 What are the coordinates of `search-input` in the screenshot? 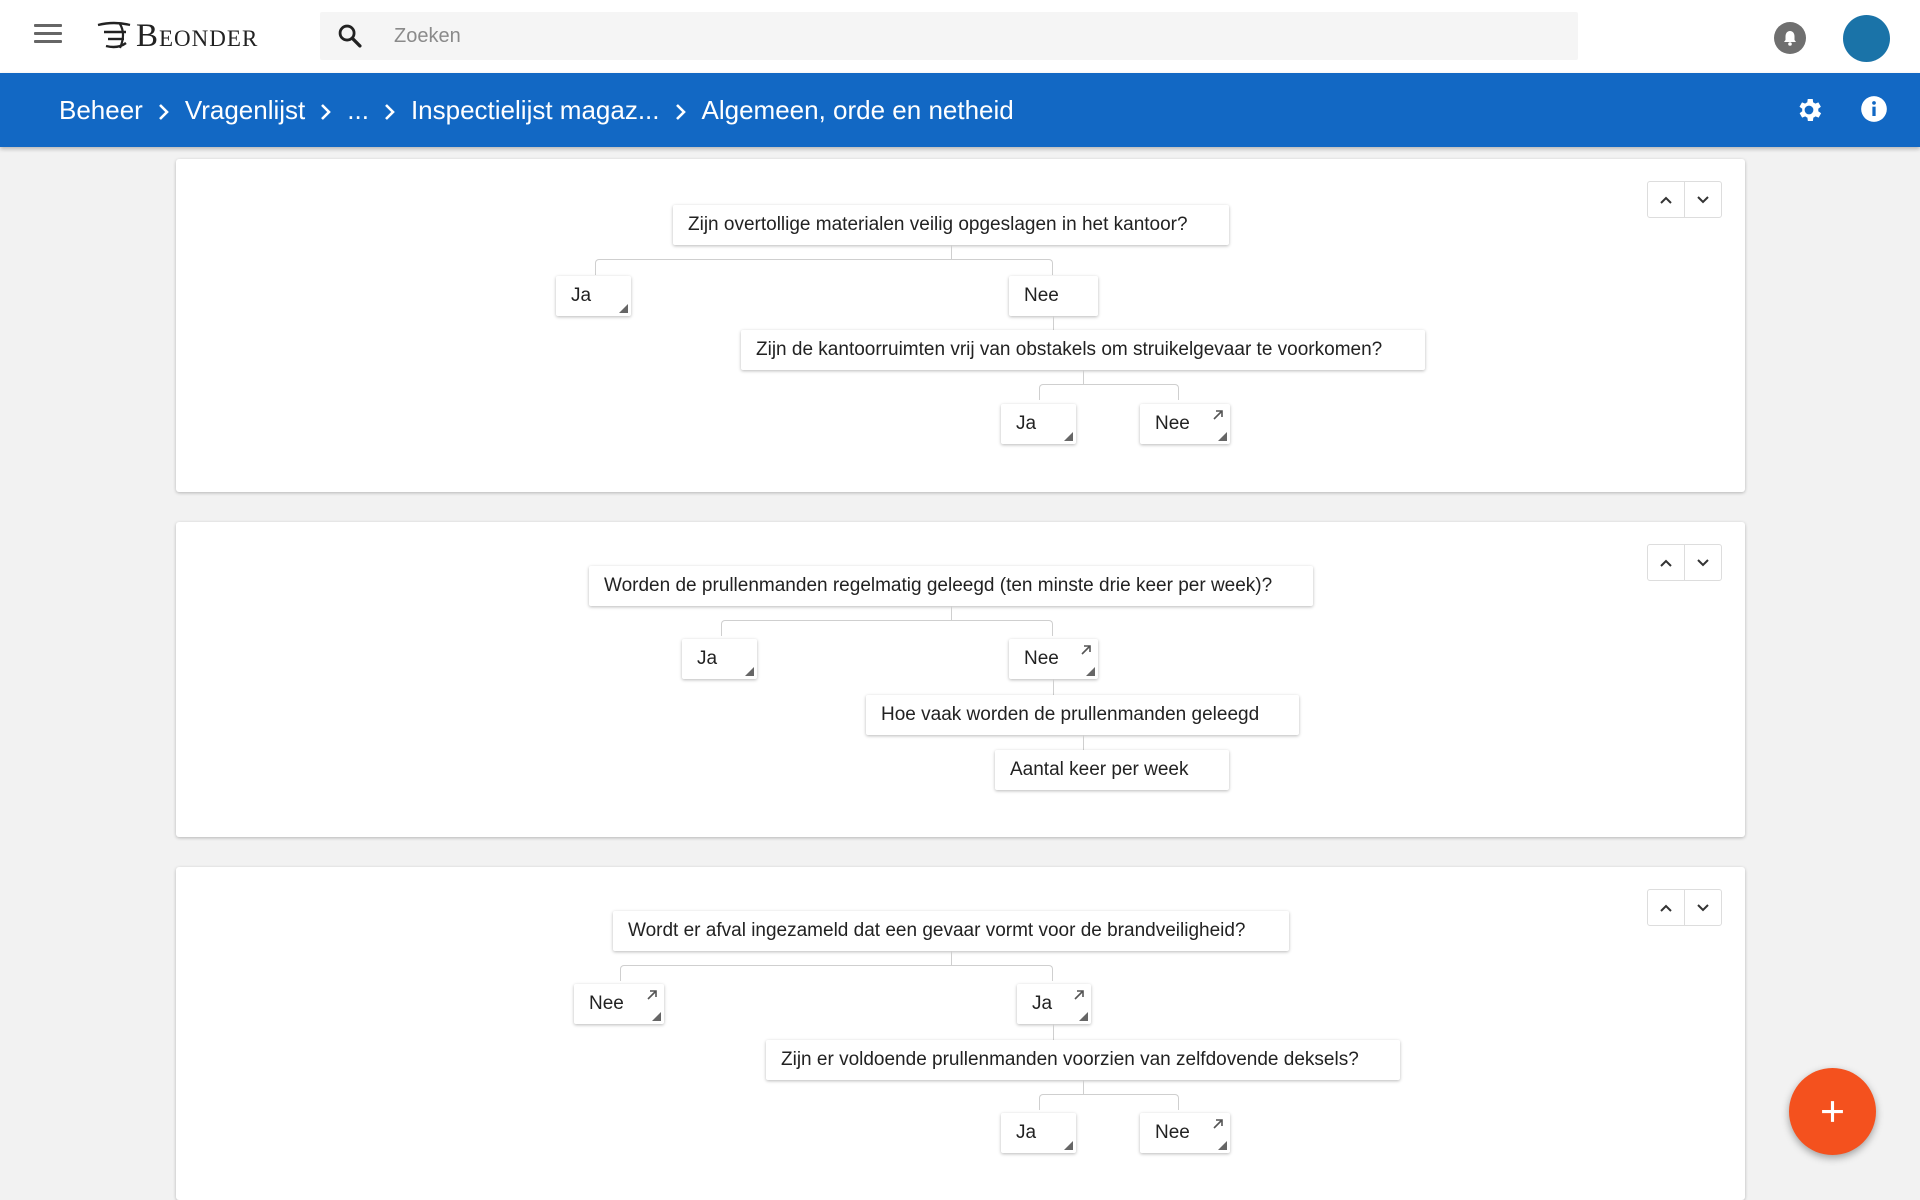 It's located at (974, 36).